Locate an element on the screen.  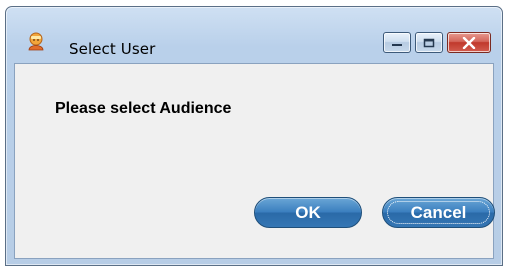
close-button is located at coordinates (469, 42).